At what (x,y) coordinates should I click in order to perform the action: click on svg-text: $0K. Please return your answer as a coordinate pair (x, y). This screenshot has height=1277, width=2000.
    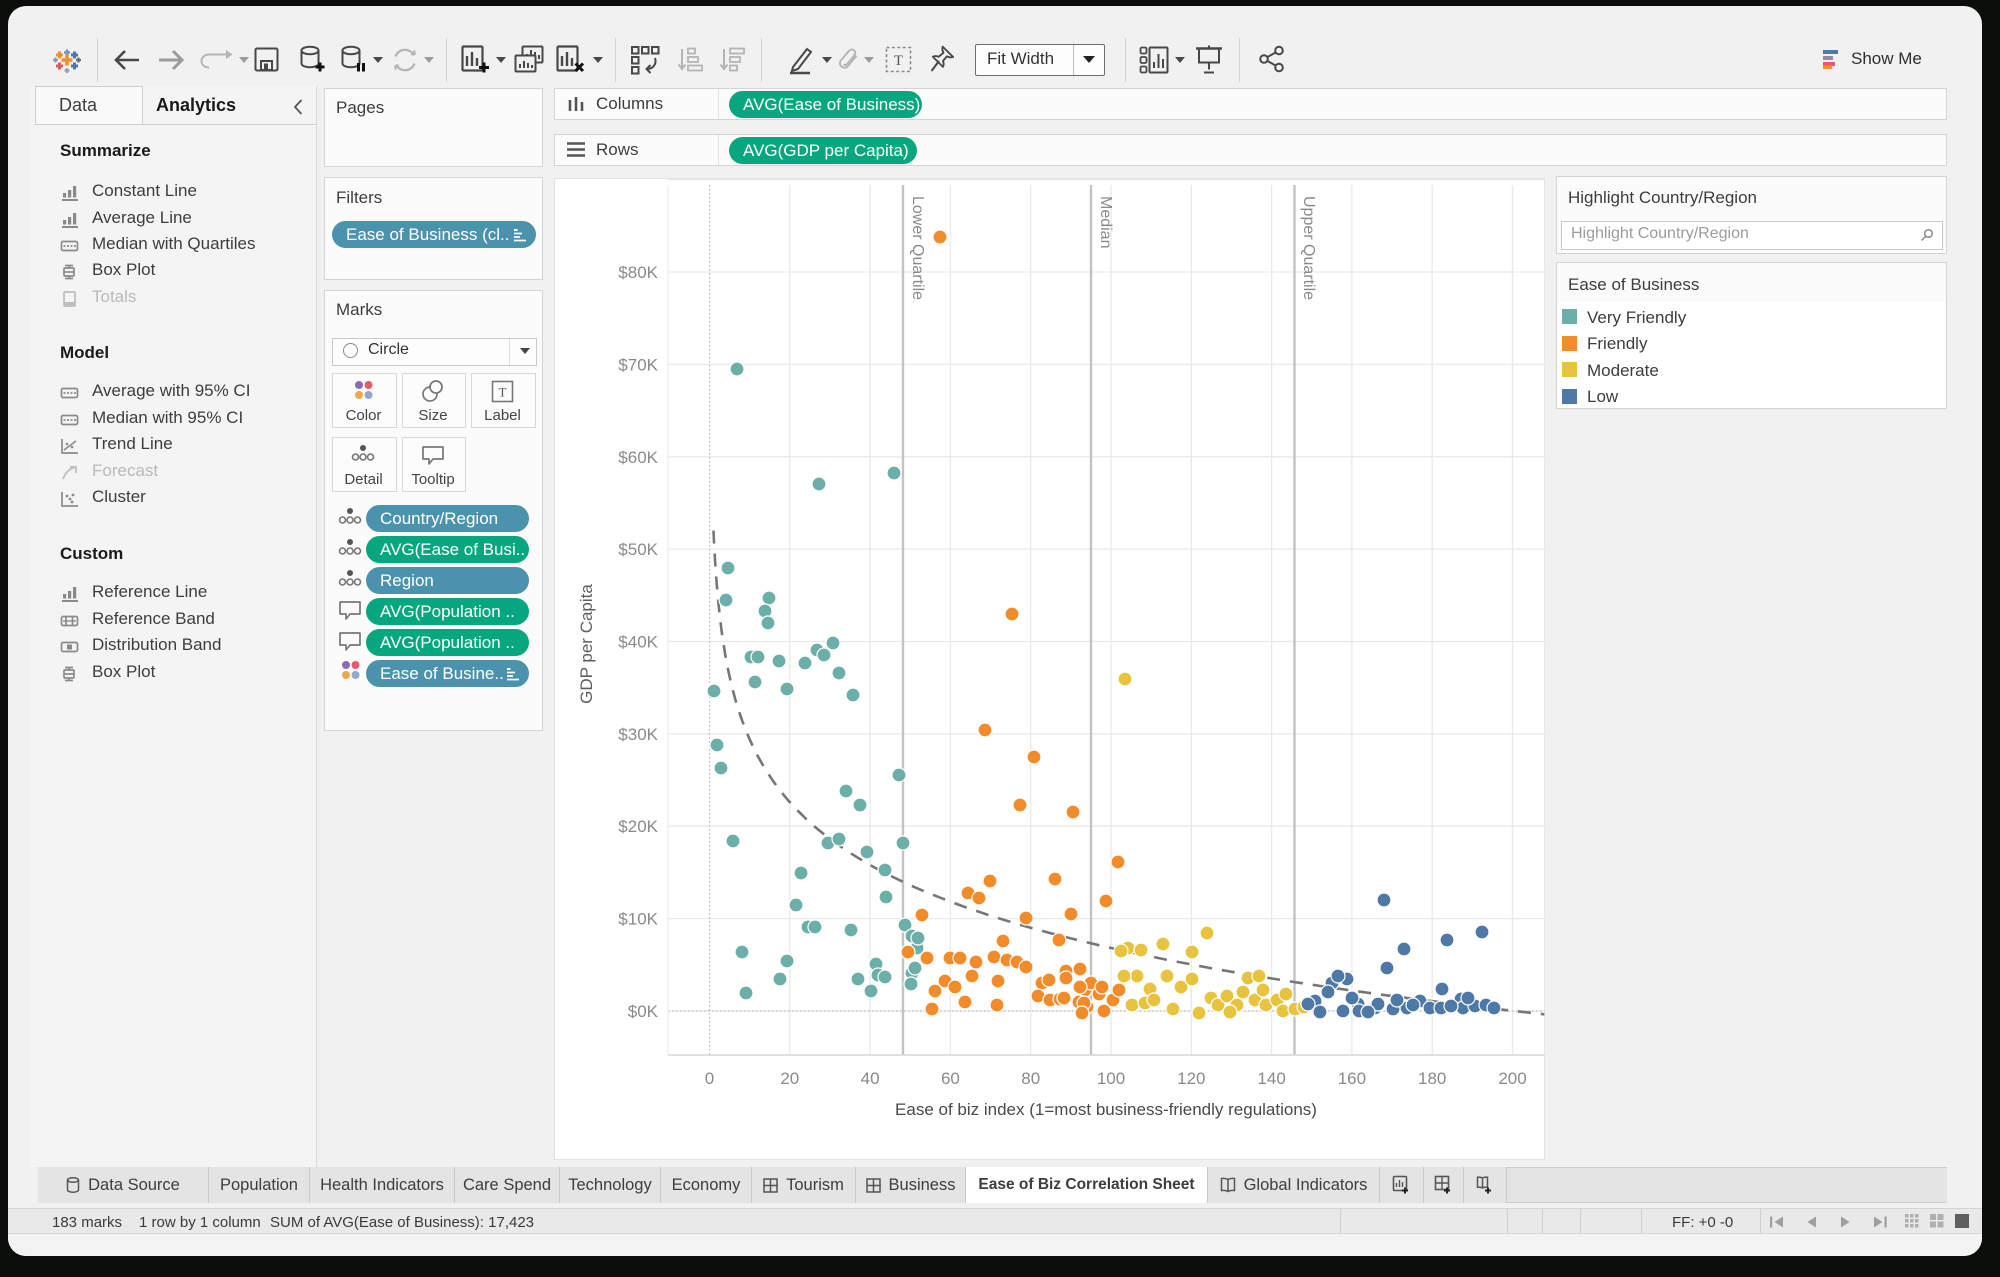
    Looking at the image, I should click on (643, 1011).